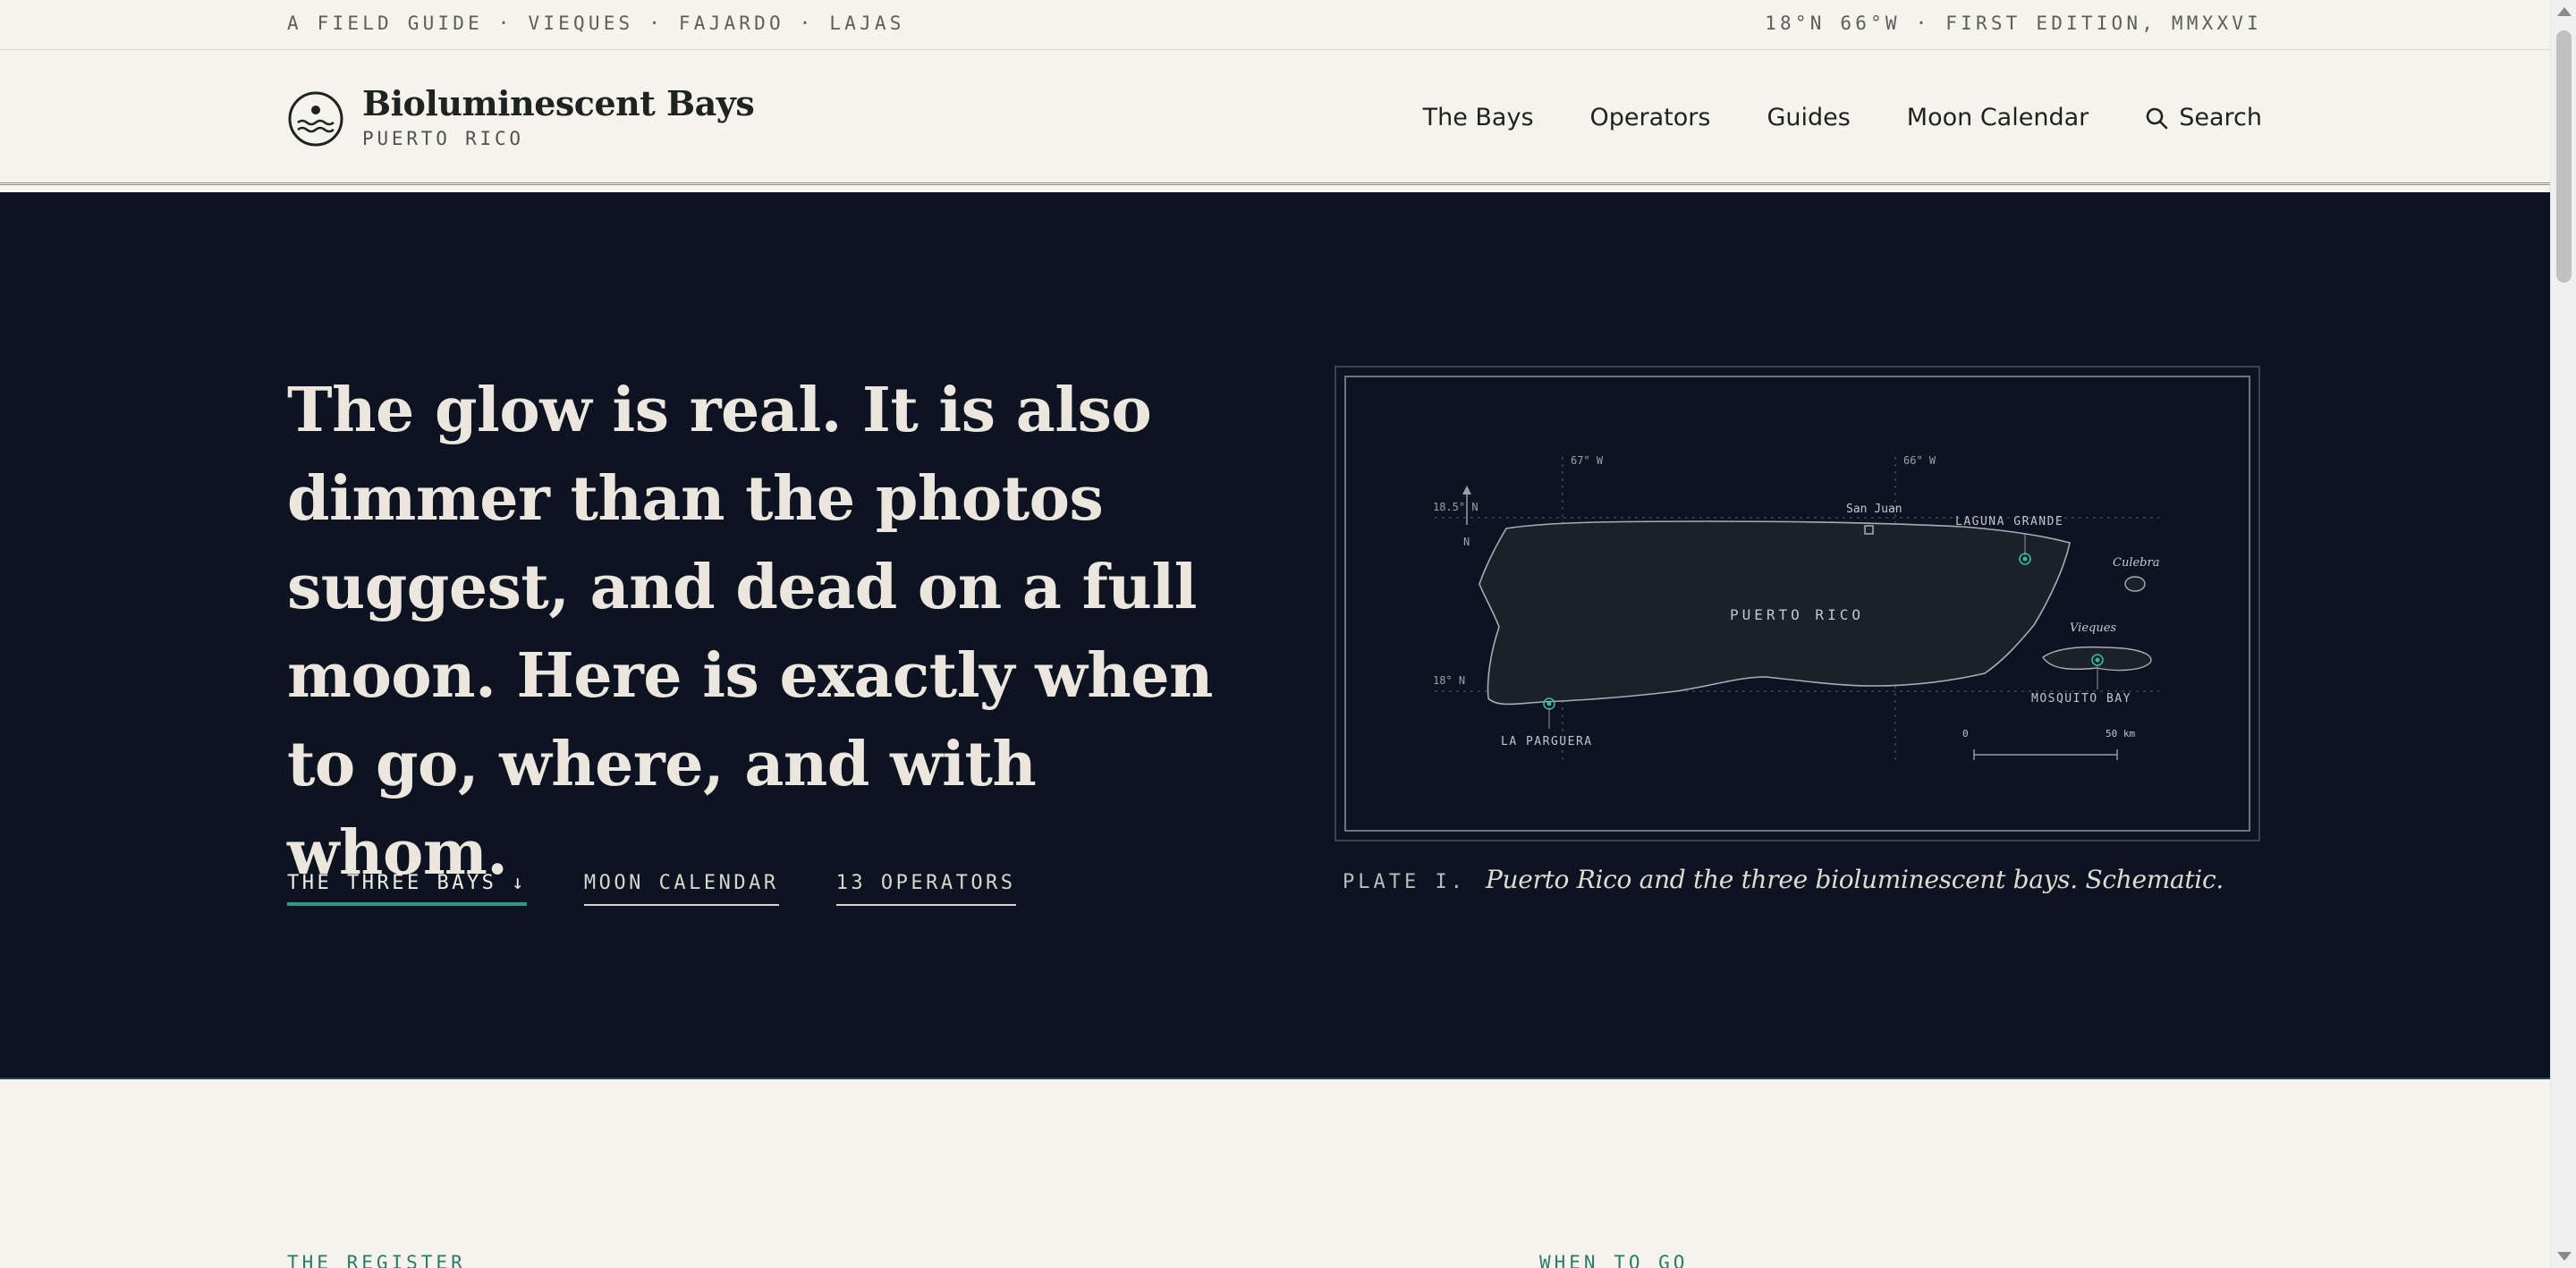 This screenshot has width=2576, height=1268. I want to click on mosquito-bay-label: MOSQUITO BAY, so click(2081, 699).